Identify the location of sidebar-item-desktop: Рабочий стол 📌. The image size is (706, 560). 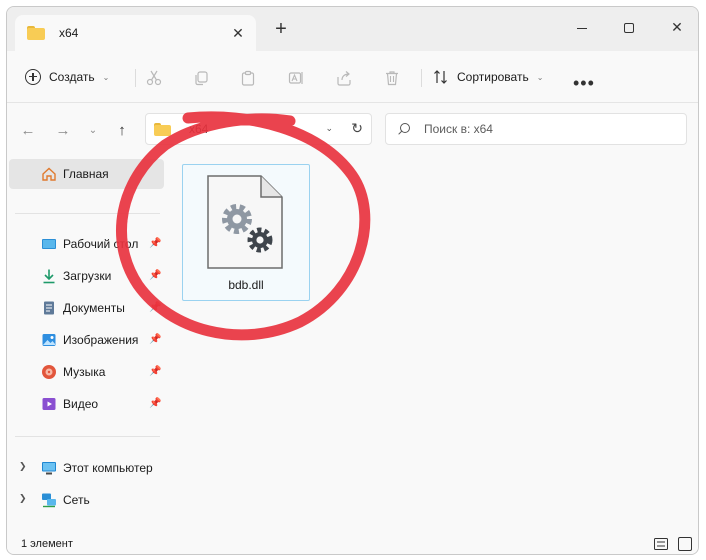
(86, 244).